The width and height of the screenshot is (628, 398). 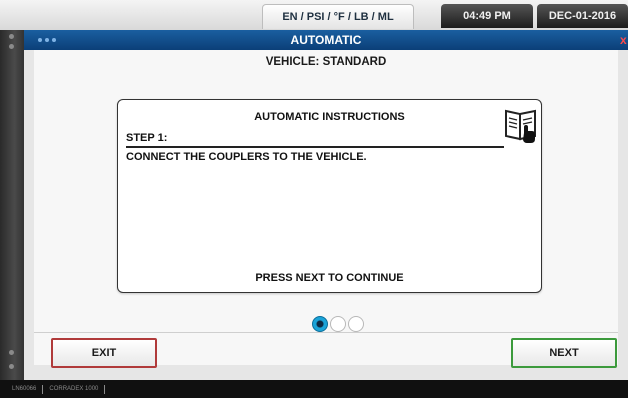 What do you see at coordinates (326, 62) in the screenshot?
I see `vehicle-label: VEHICLE: STANDARD` at bounding box center [326, 62].